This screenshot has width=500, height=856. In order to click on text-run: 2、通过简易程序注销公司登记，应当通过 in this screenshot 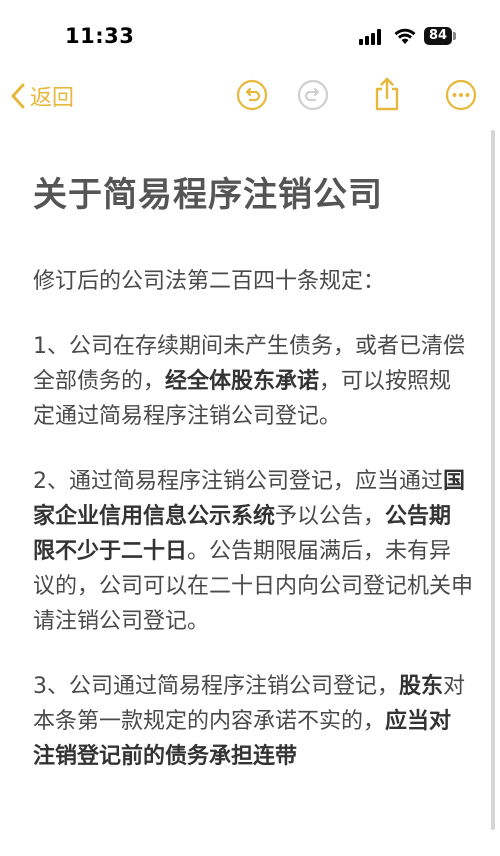, I will do `click(238, 481)`.